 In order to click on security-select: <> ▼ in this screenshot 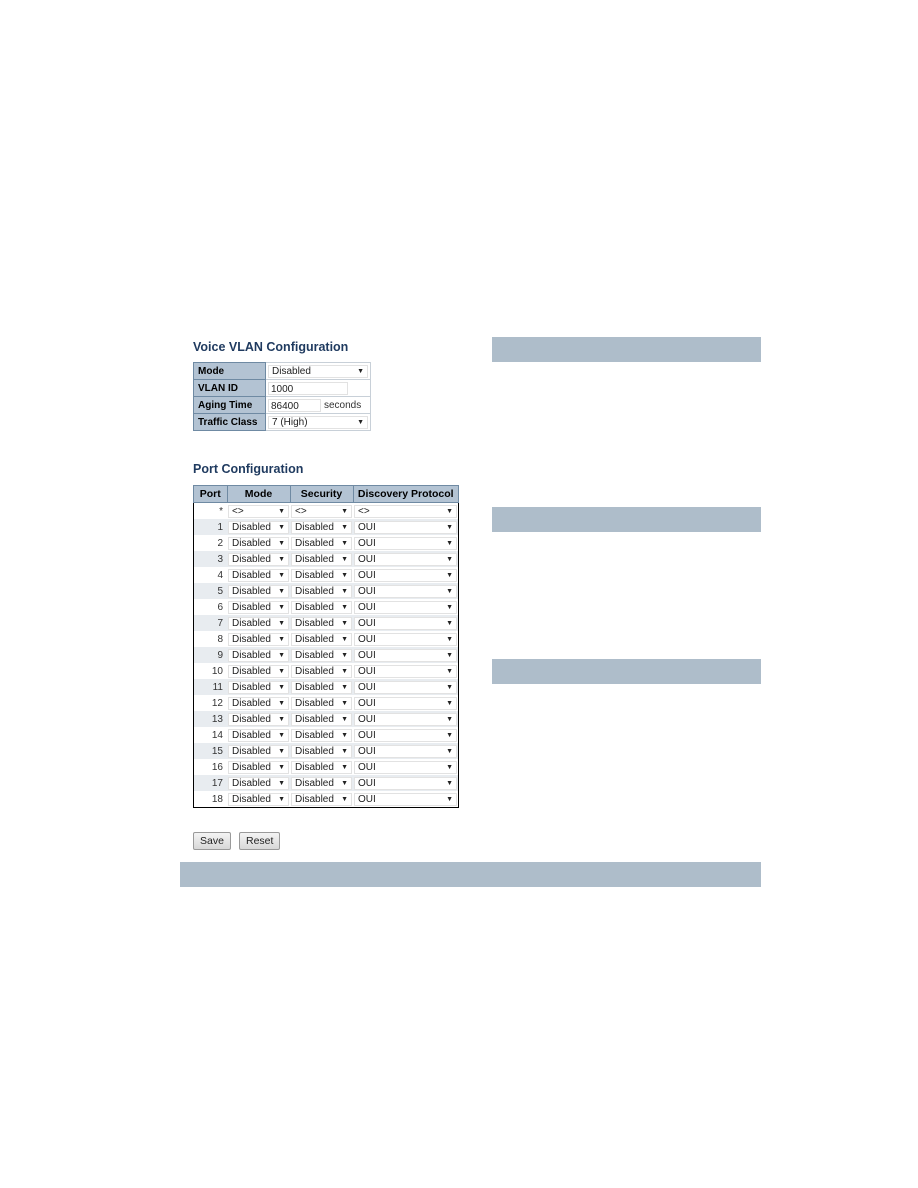, I will do `click(321, 511)`.